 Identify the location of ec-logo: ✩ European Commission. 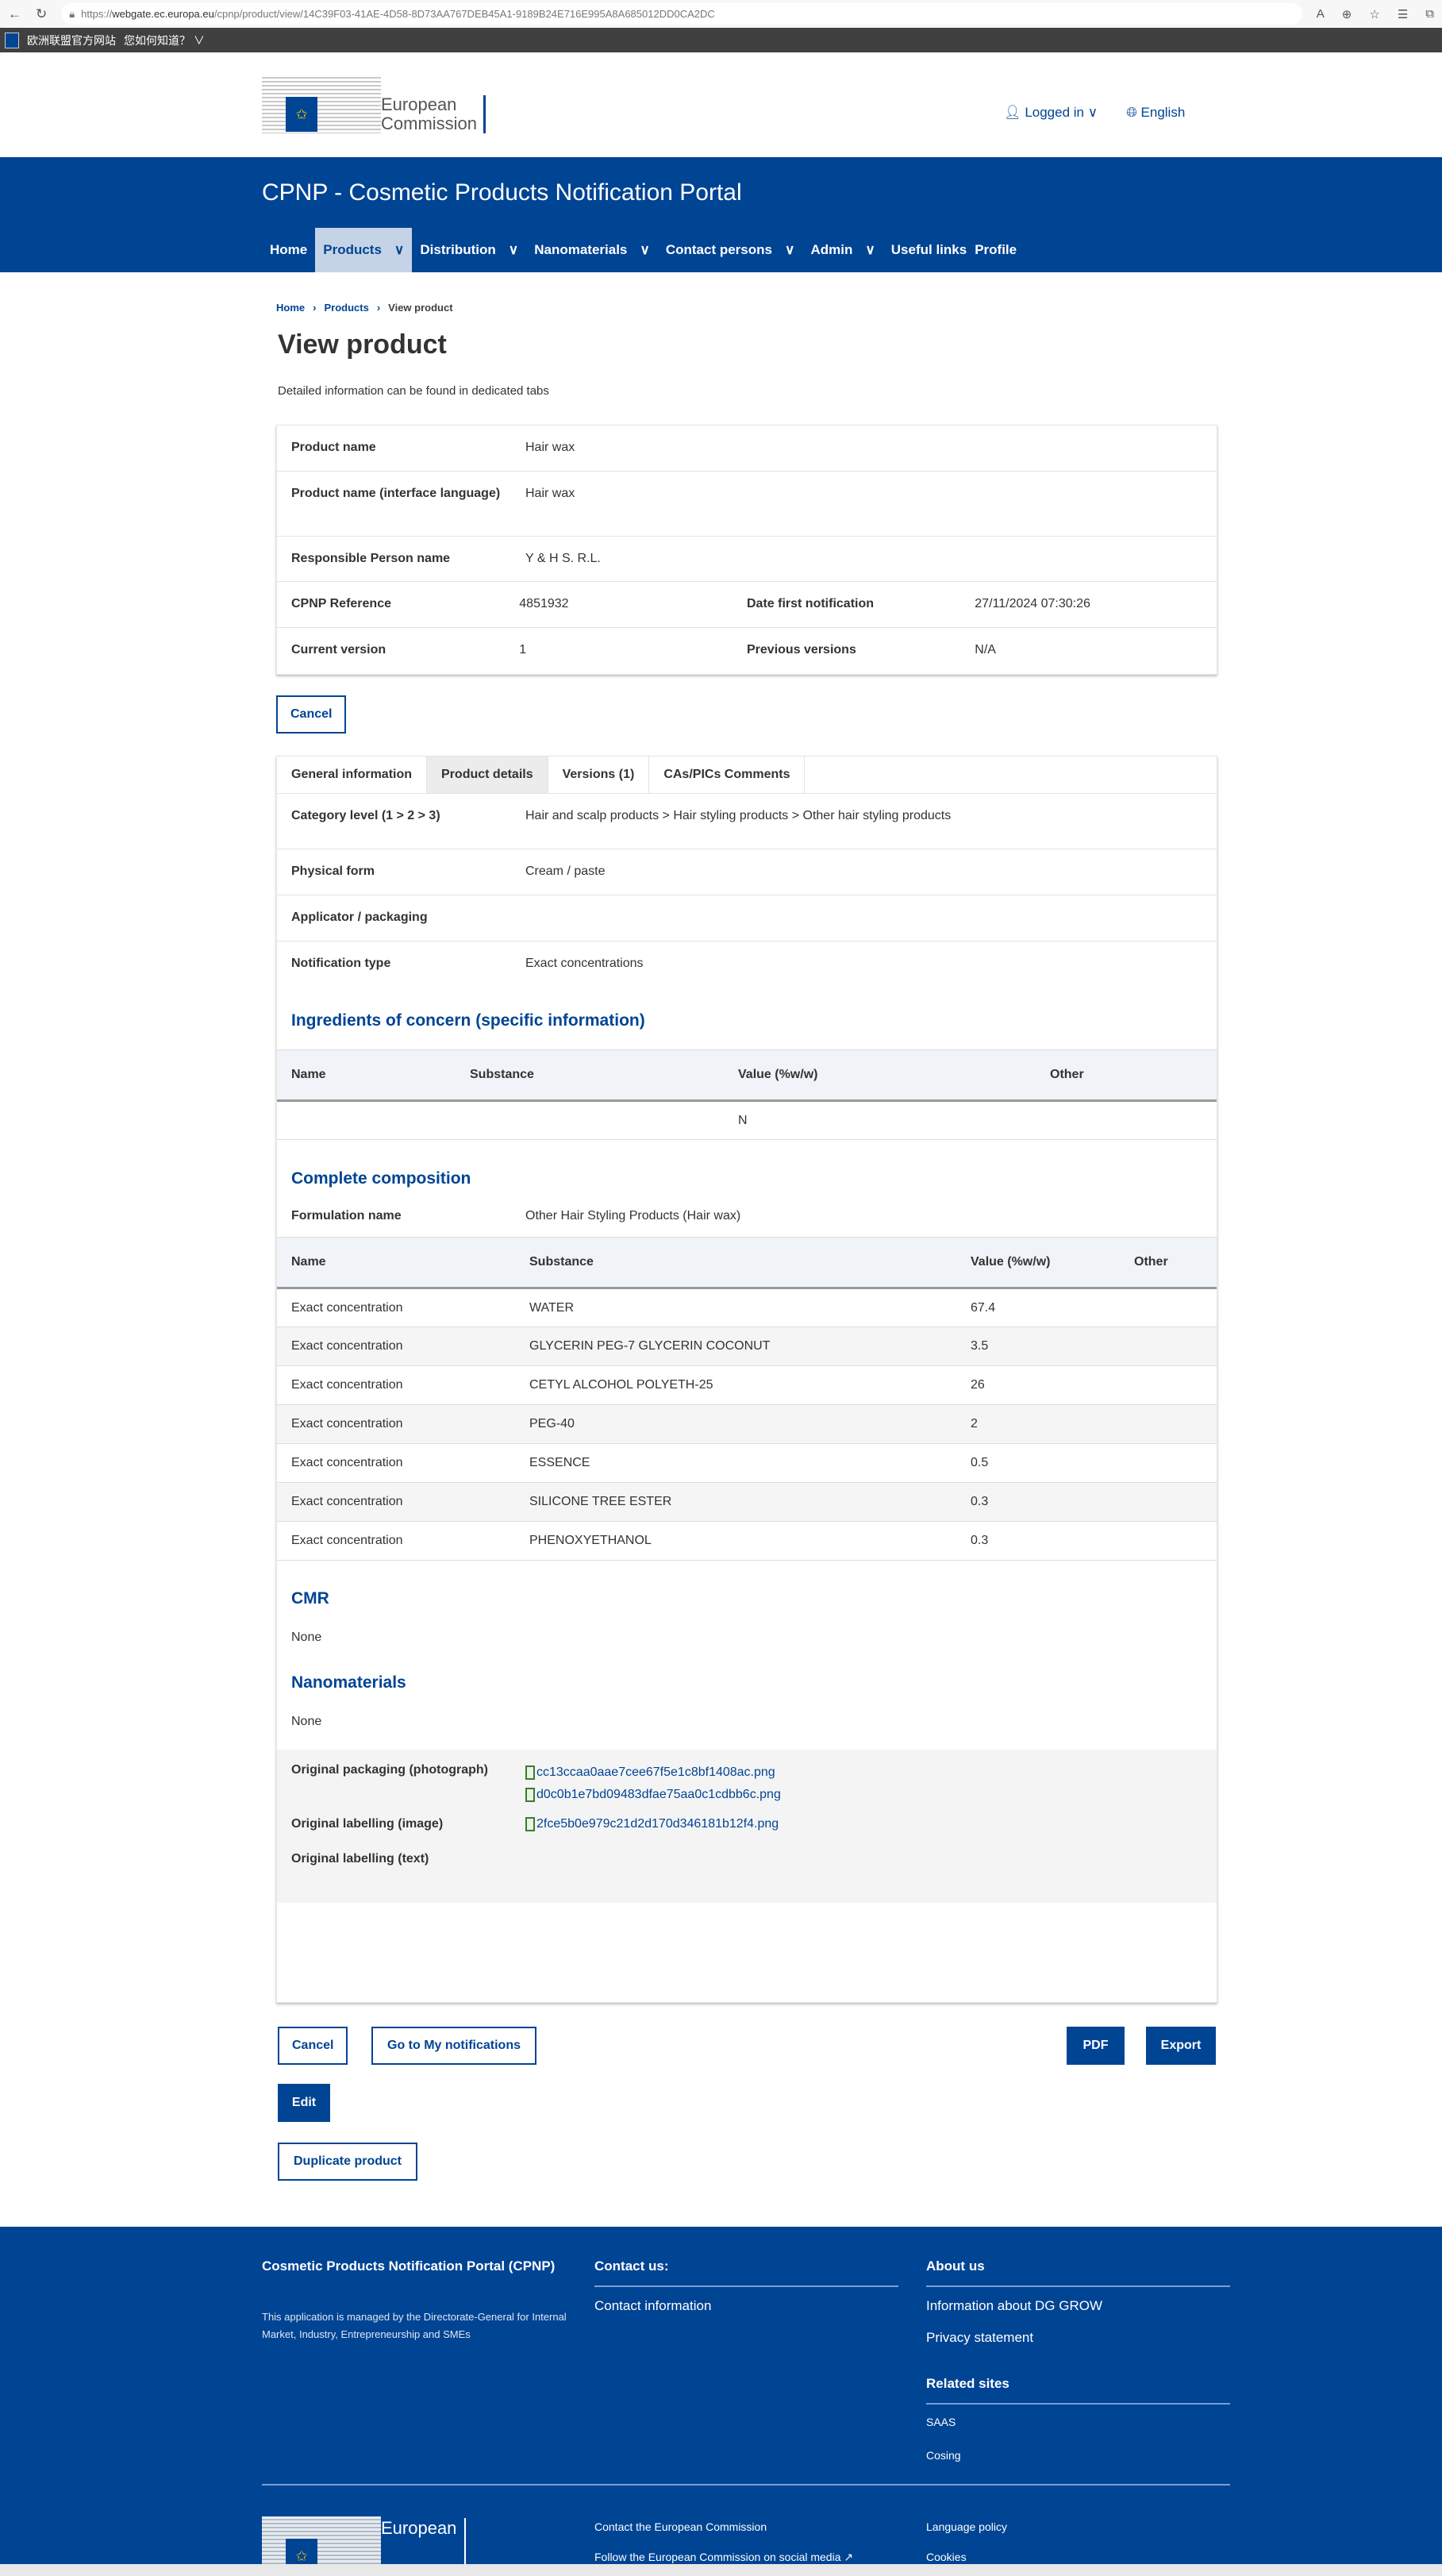
(374, 104).